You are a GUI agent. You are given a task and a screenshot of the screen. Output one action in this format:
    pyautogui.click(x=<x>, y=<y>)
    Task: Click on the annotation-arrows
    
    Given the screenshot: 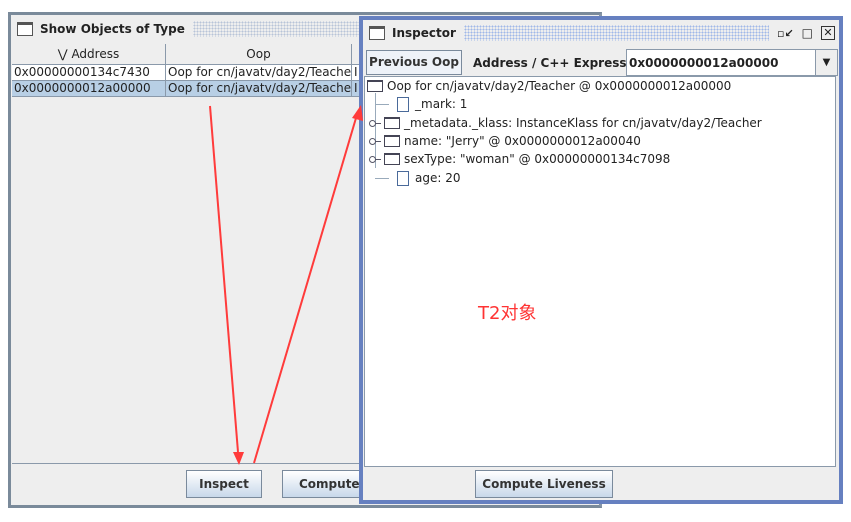 What is the action you would take?
    pyautogui.click(x=286, y=285)
    